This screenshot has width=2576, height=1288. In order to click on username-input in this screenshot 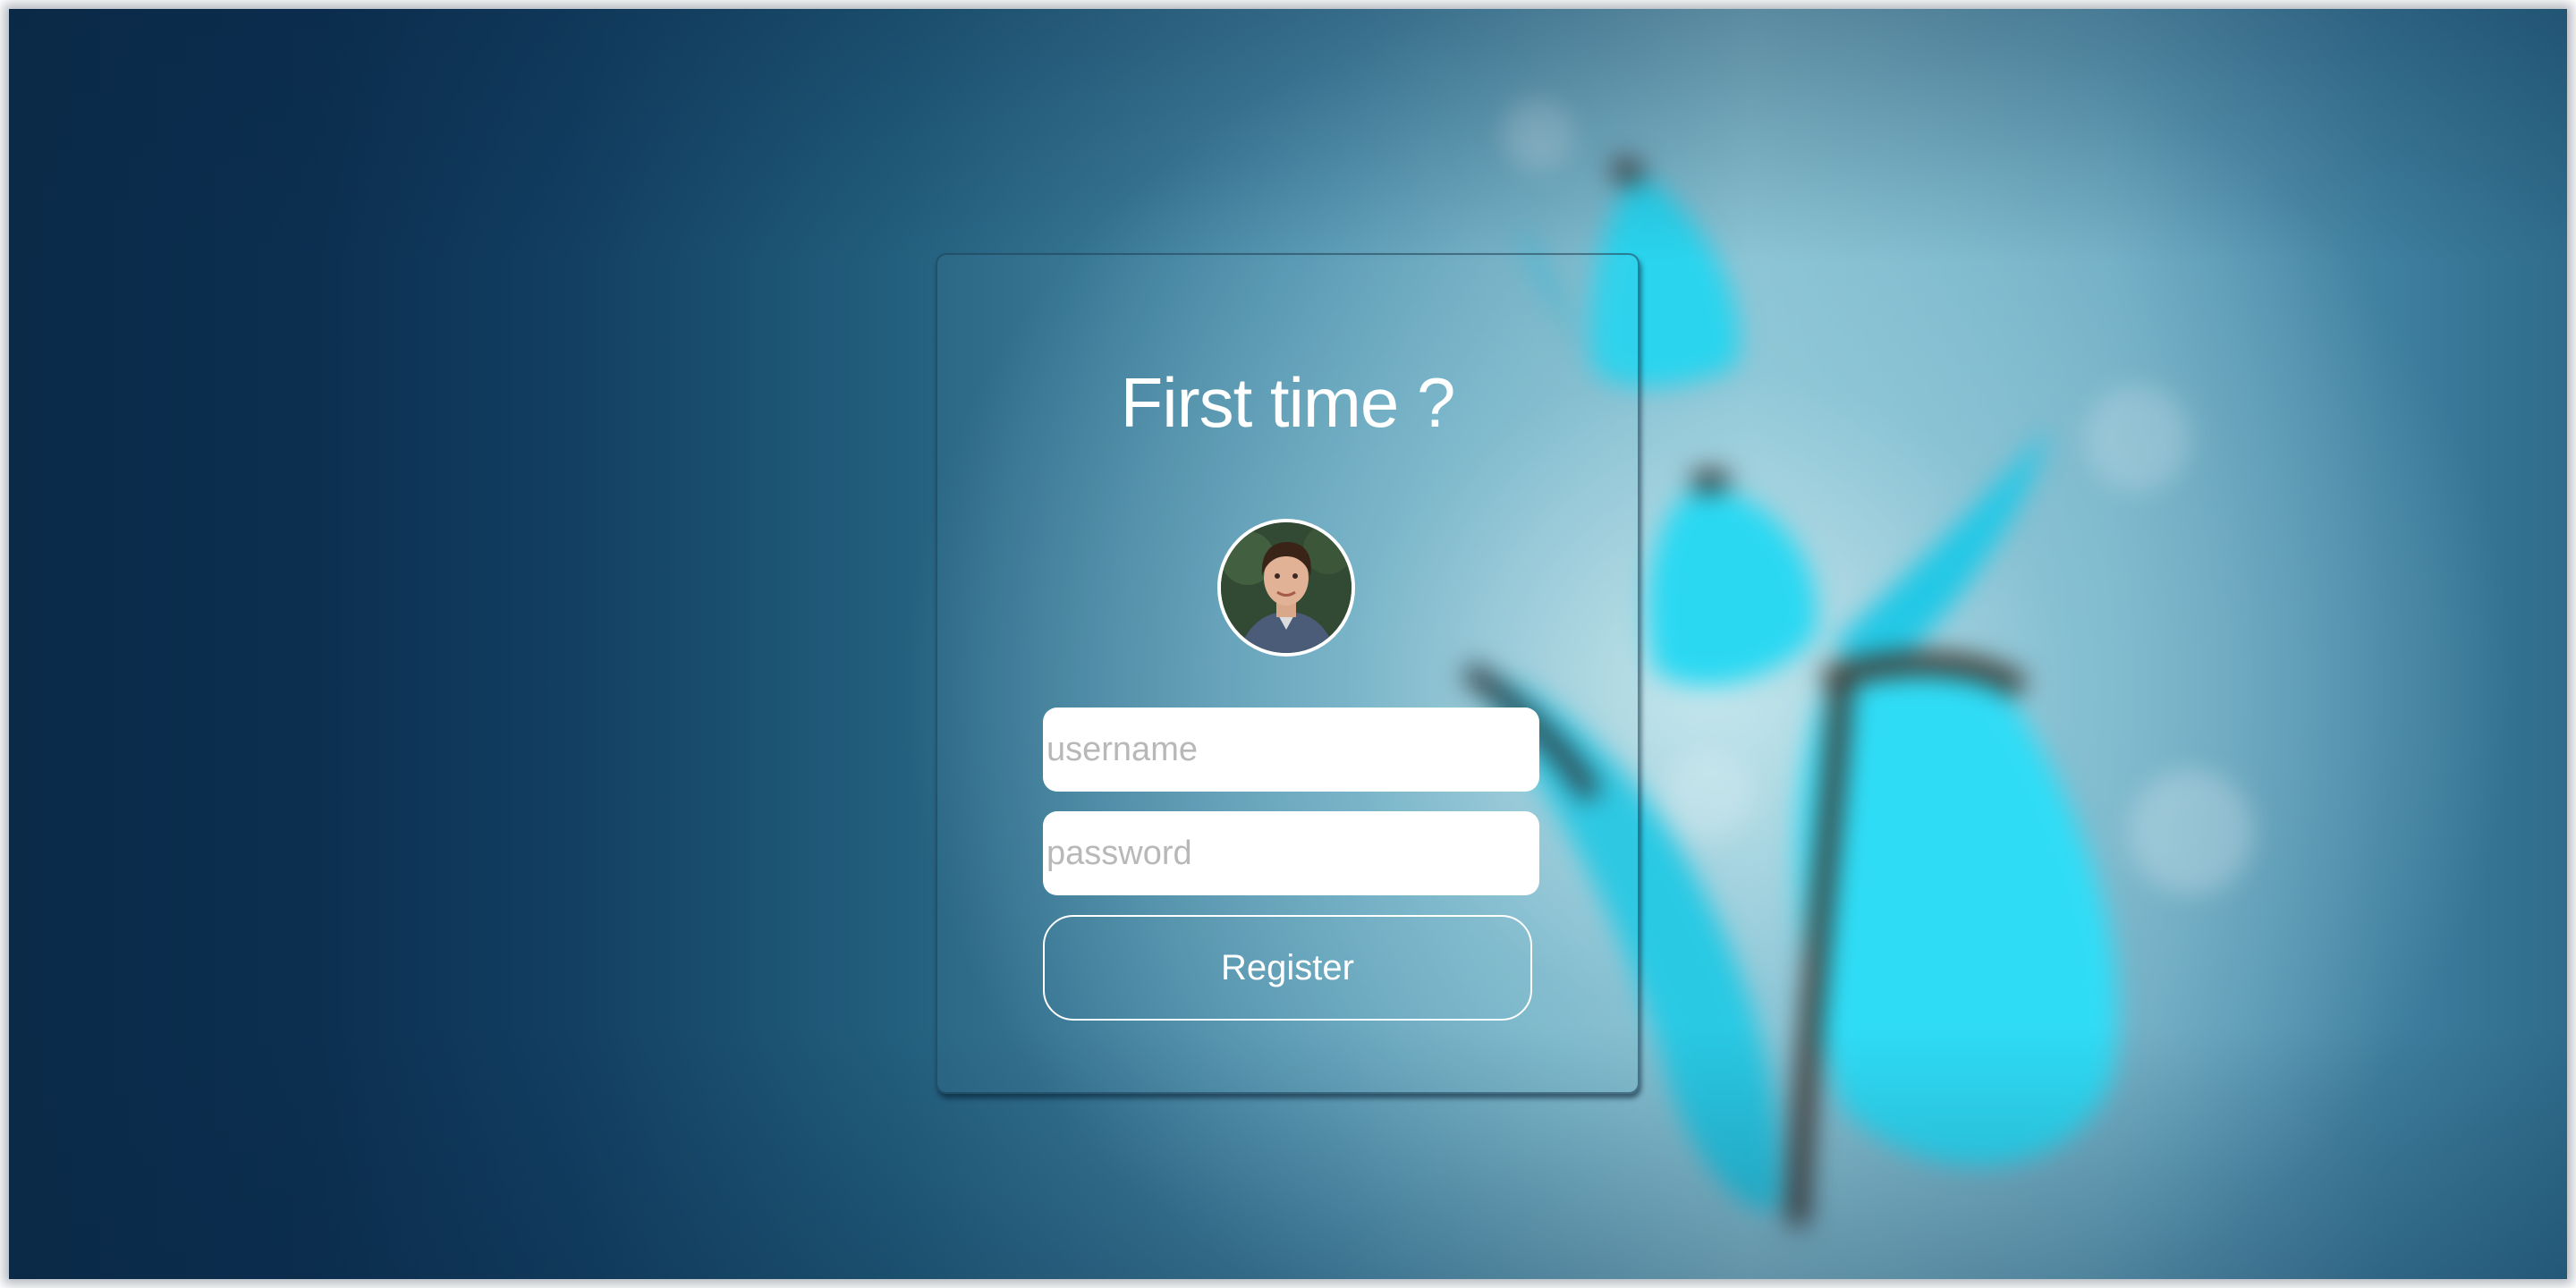, I will do `click(1291, 750)`.